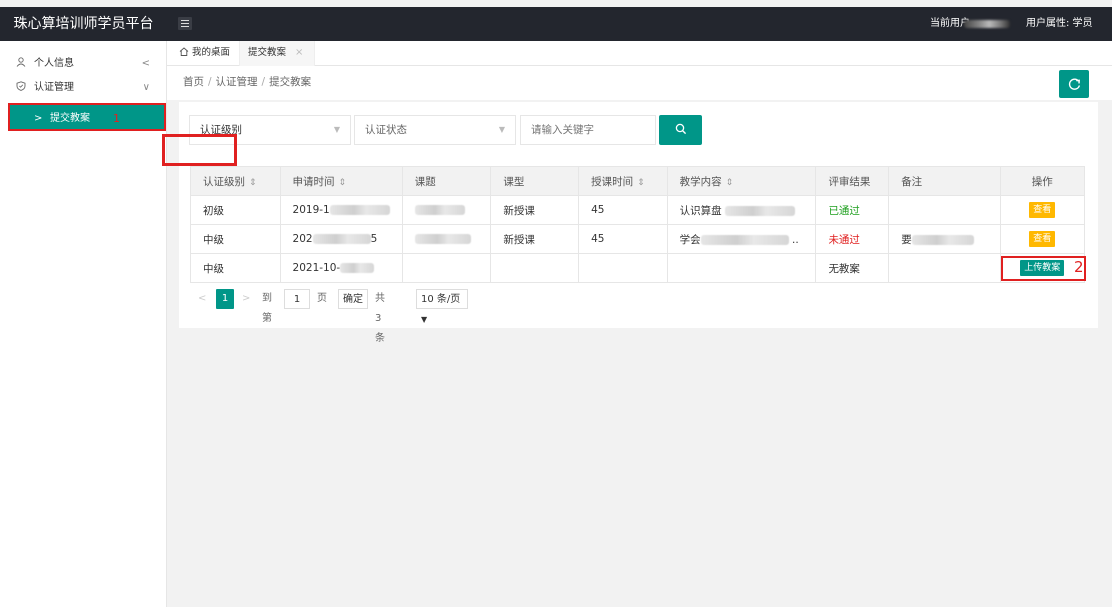  What do you see at coordinates (185, 23) in the screenshot?
I see `hamburger-icon` at bounding box center [185, 23].